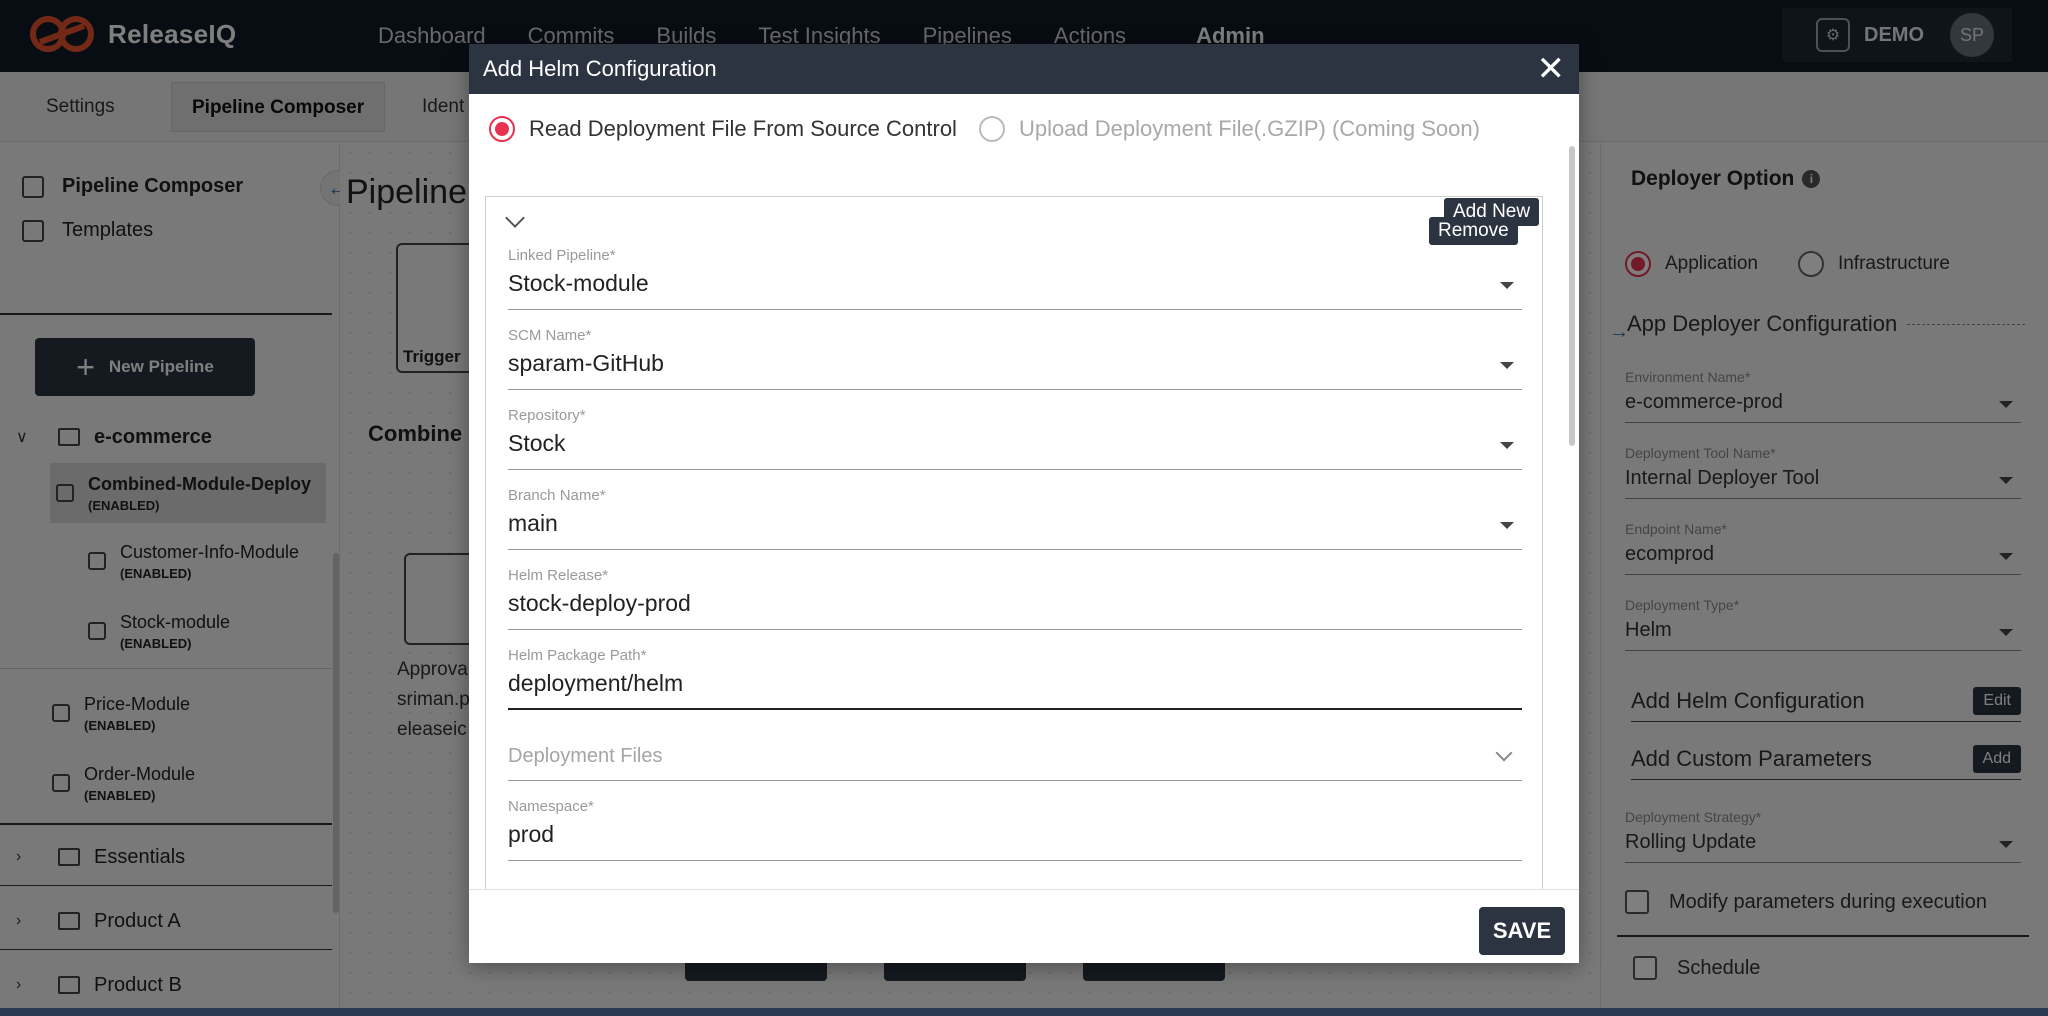 Image resolution: width=2048 pixels, height=1016 pixels. I want to click on value-text: main, so click(533, 523).